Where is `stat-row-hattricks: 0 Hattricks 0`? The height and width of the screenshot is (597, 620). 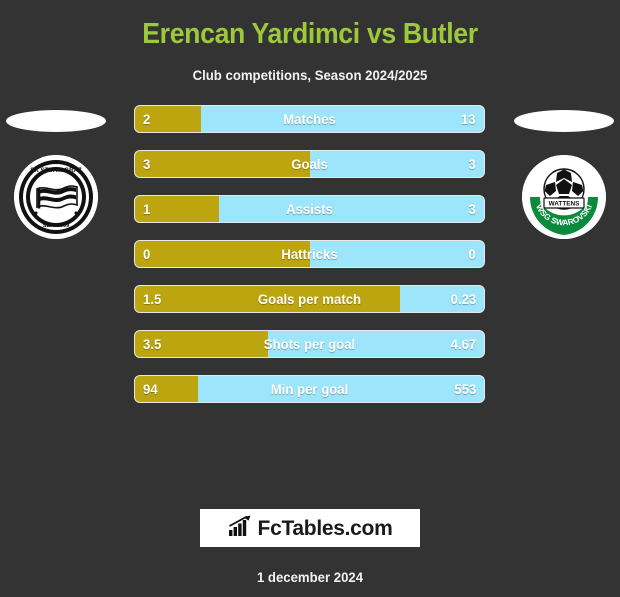 stat-row-hattricks: 0 Hattricks 0 is located at coordinates (309, 254).